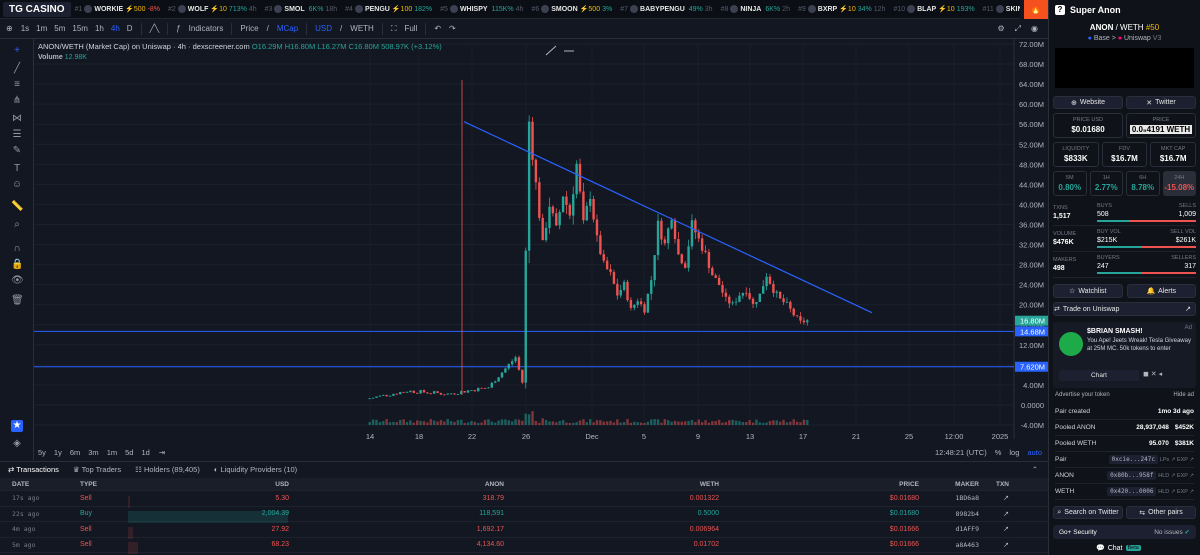 This screenshot has height=555, width=1200. What do you see at coordinates (255, 469) in the screenshot?
I see `tab-liquidity-providers: ◐ Liquidity Providers (10)` at bounding box center [255, 469].